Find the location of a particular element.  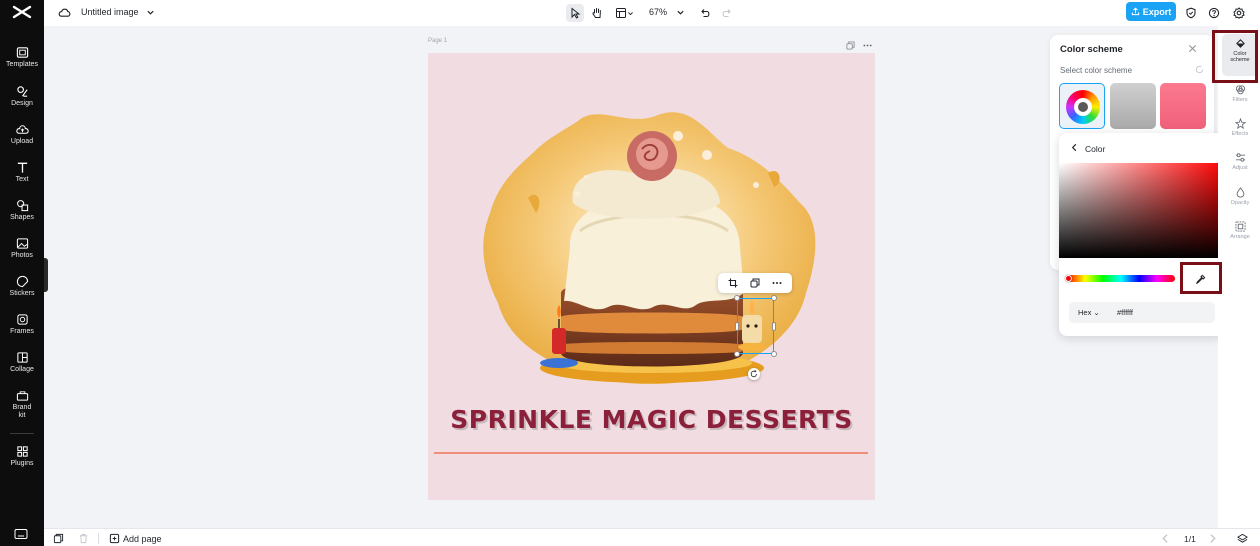

tool-filters: Filters is located at coordinates (1240, 97).